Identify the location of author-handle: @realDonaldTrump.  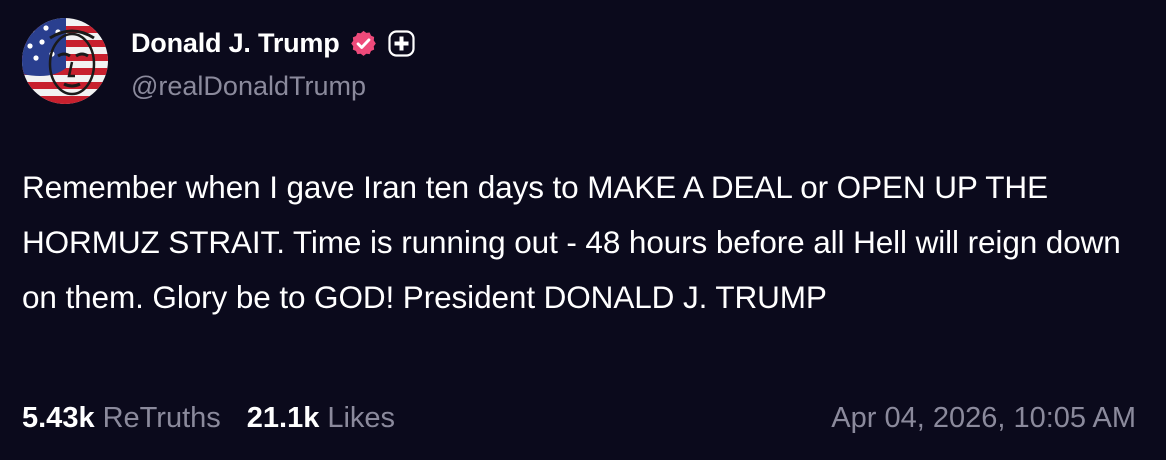
(248, 86).